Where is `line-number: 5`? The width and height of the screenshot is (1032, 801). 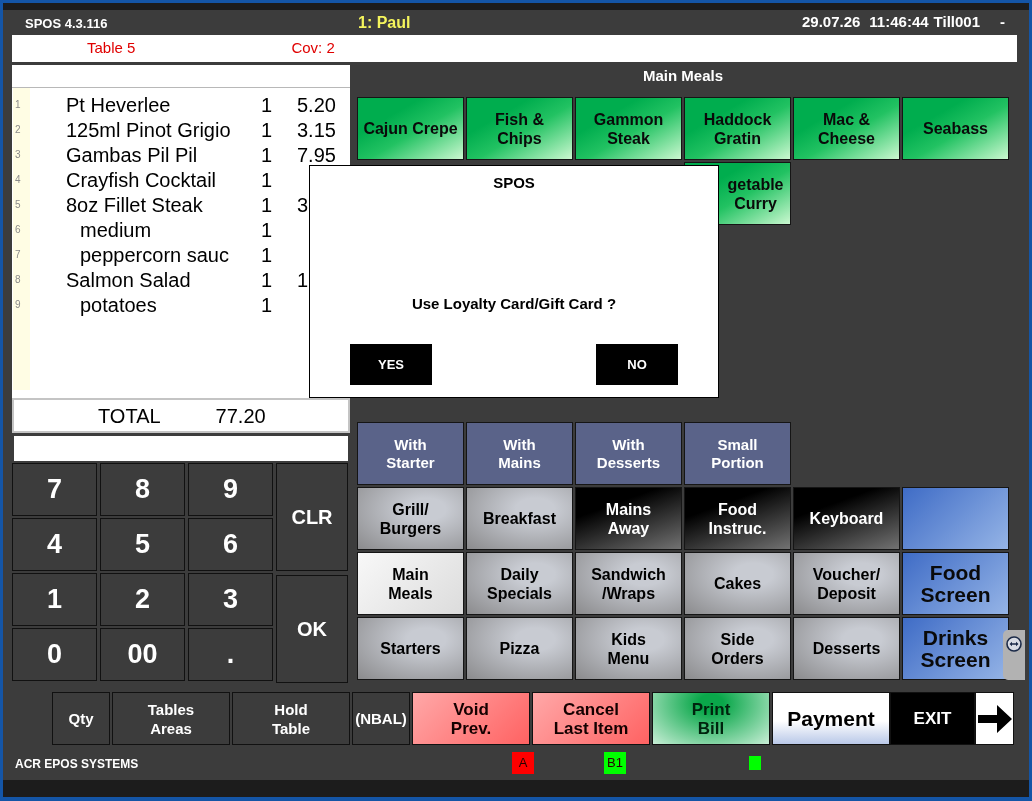 line-number: 5 is located at coordinates (17, 204).